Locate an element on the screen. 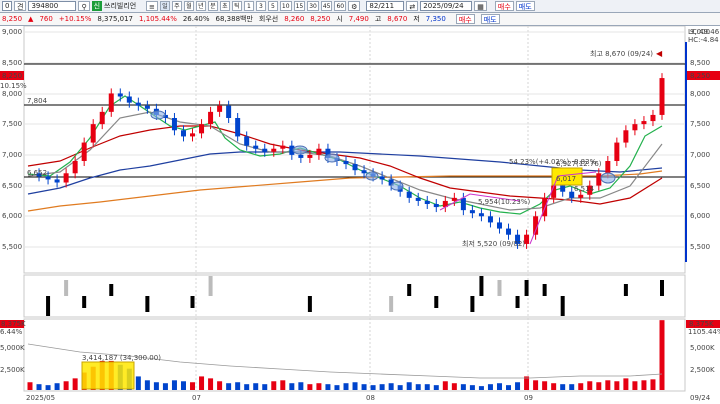  period-year: 년 is located at coordinates (200, 6).